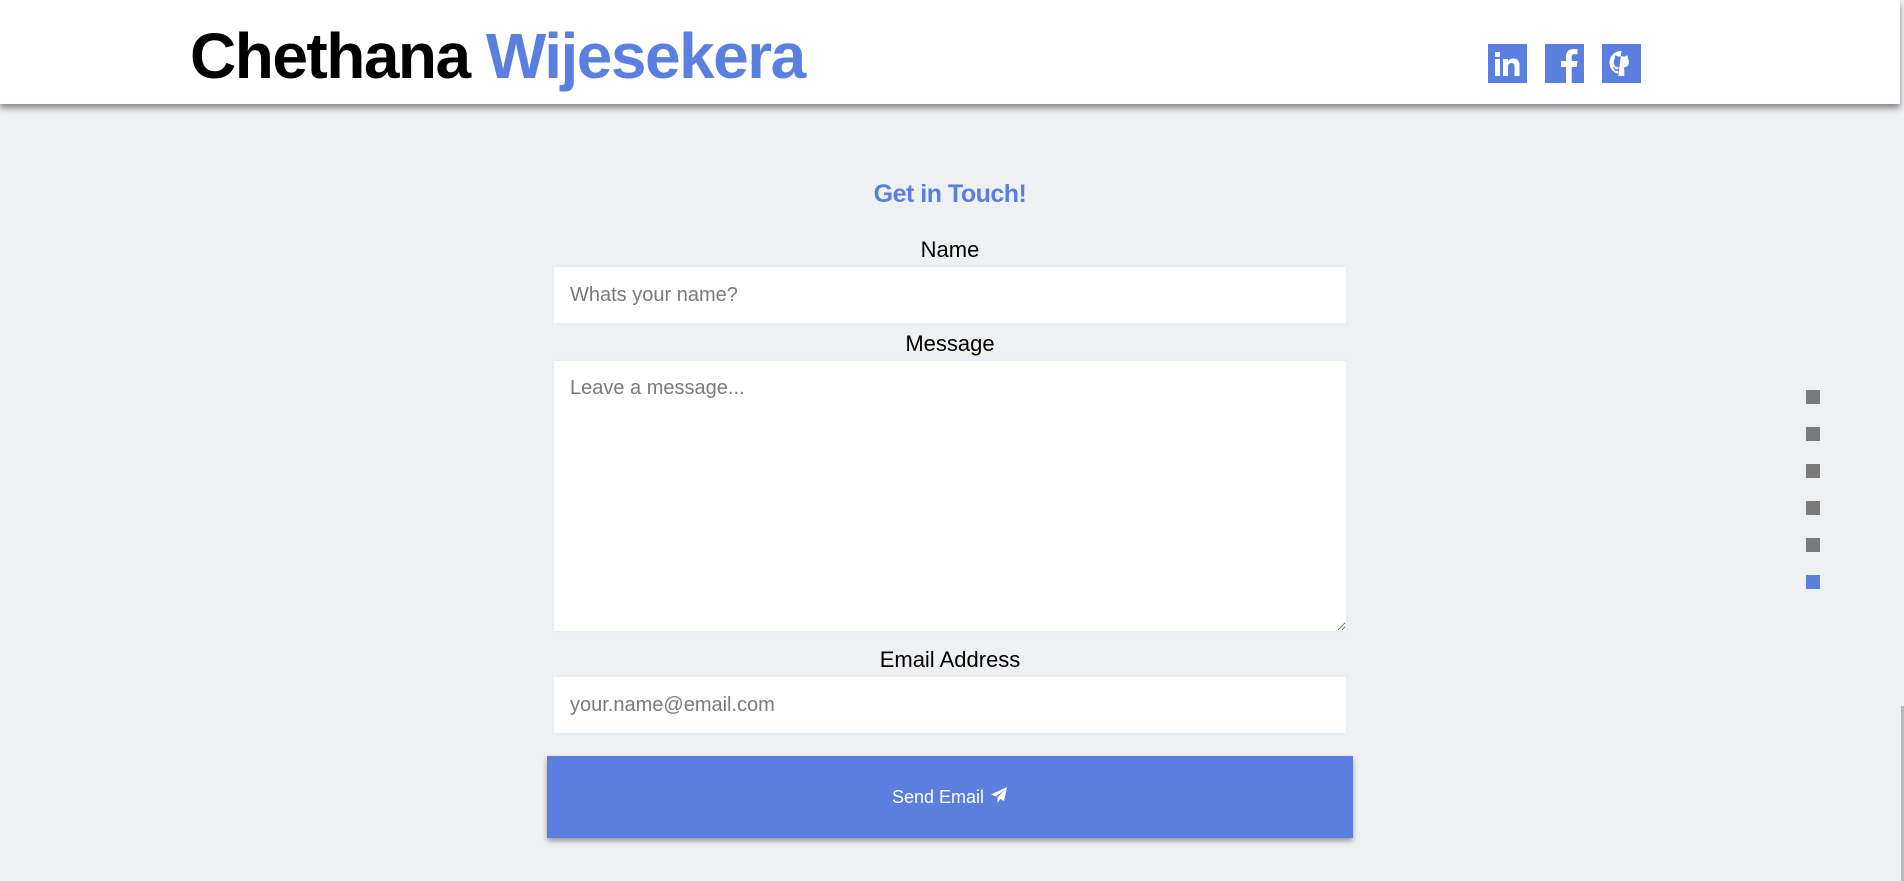 The width and height of the screenshot is (1904, 881). Describe the element at coordinates (950, 52) in the screenshot. I see `site-header: Chethana Wijesekera` at that location.